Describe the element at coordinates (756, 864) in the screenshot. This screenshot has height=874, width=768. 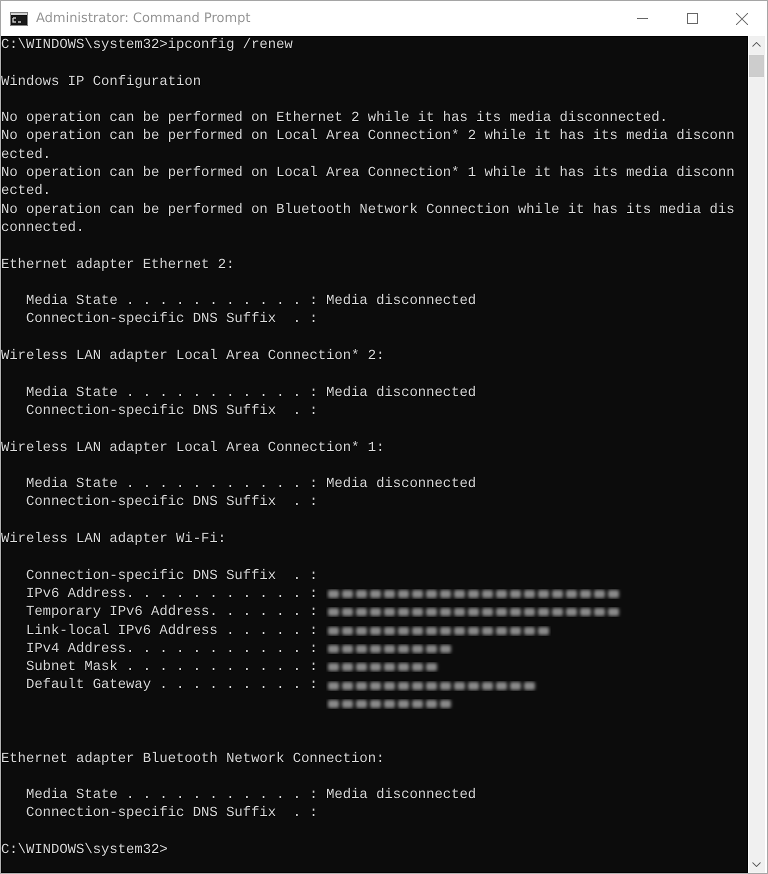
I see `scroll-down-icon` at that location.